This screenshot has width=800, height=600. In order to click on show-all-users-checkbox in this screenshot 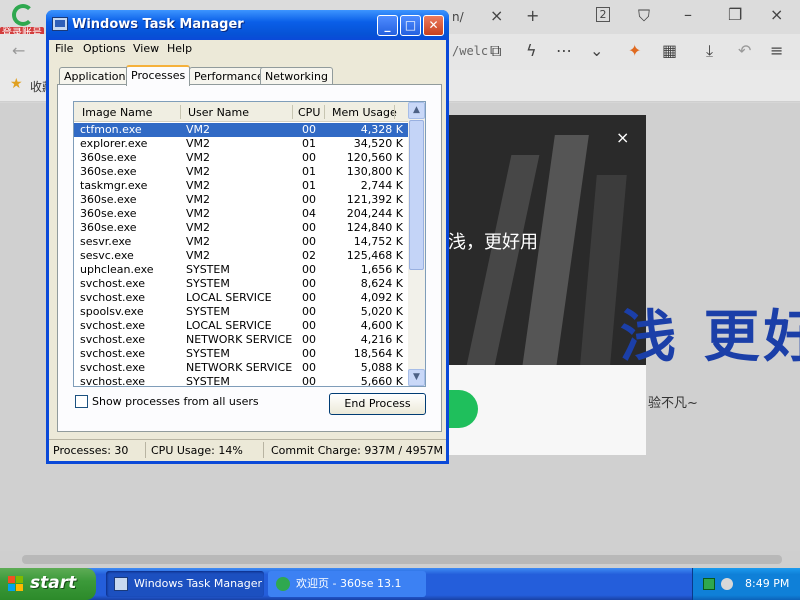, I will do `click(81, 401)`.